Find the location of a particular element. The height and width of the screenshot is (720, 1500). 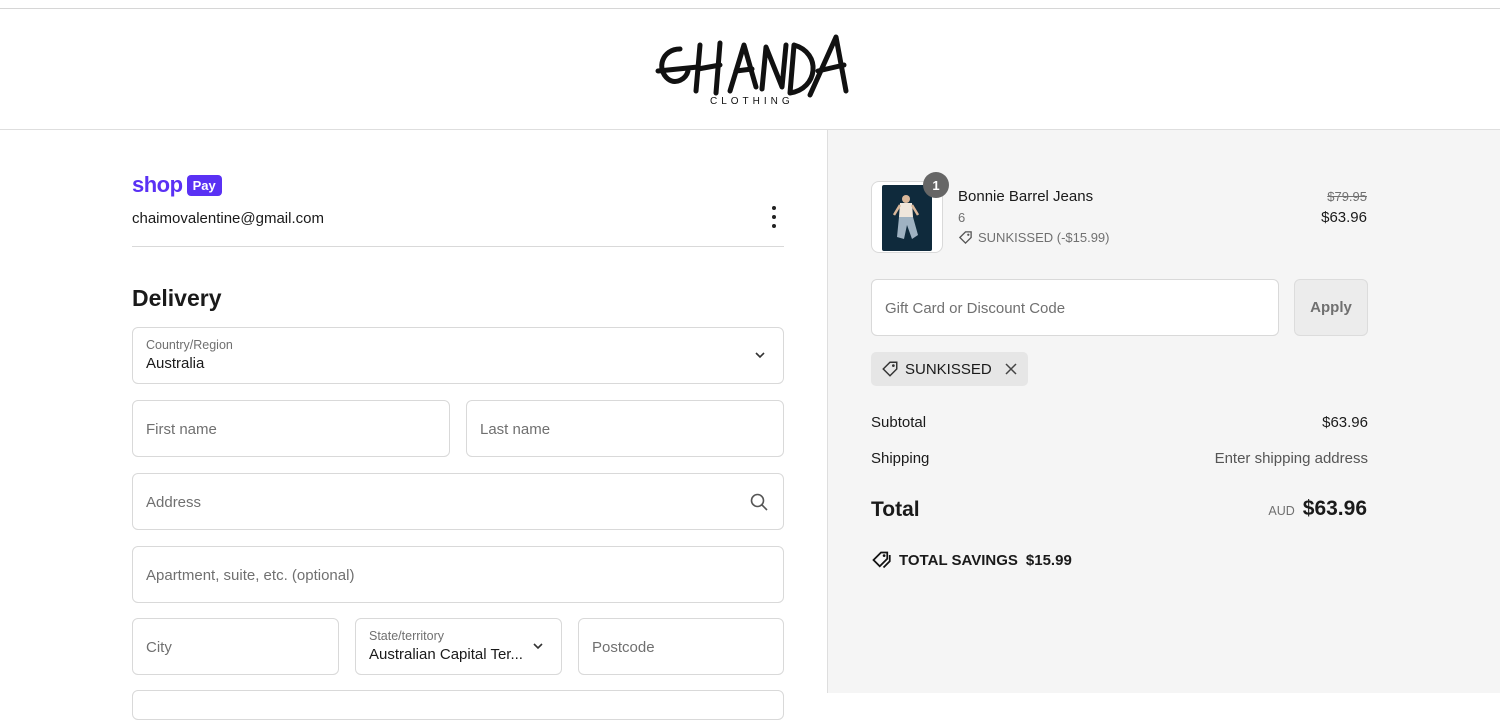

search-icon is located at coordinates (759, 502).